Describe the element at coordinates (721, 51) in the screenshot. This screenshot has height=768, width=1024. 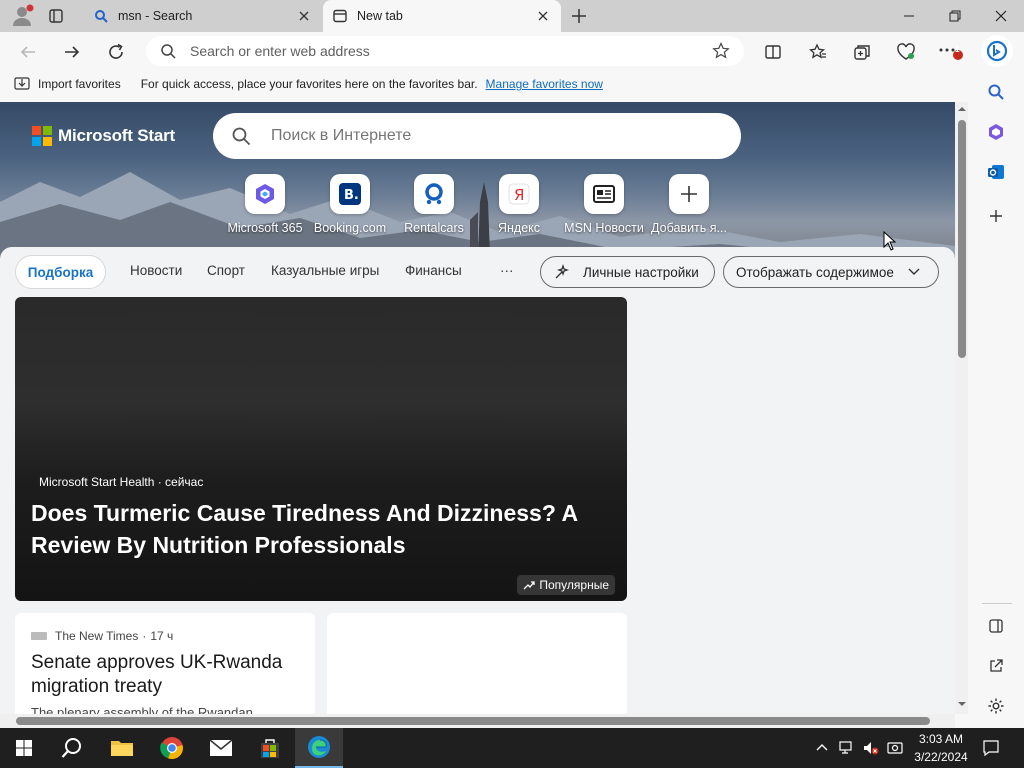
I see `star-icon` at that location.